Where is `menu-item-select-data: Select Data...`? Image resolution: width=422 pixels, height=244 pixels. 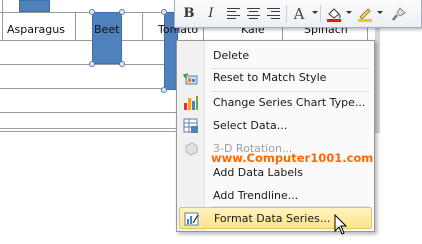
menu-item-select-data: Select Data... is located at coordinates (275, 126).